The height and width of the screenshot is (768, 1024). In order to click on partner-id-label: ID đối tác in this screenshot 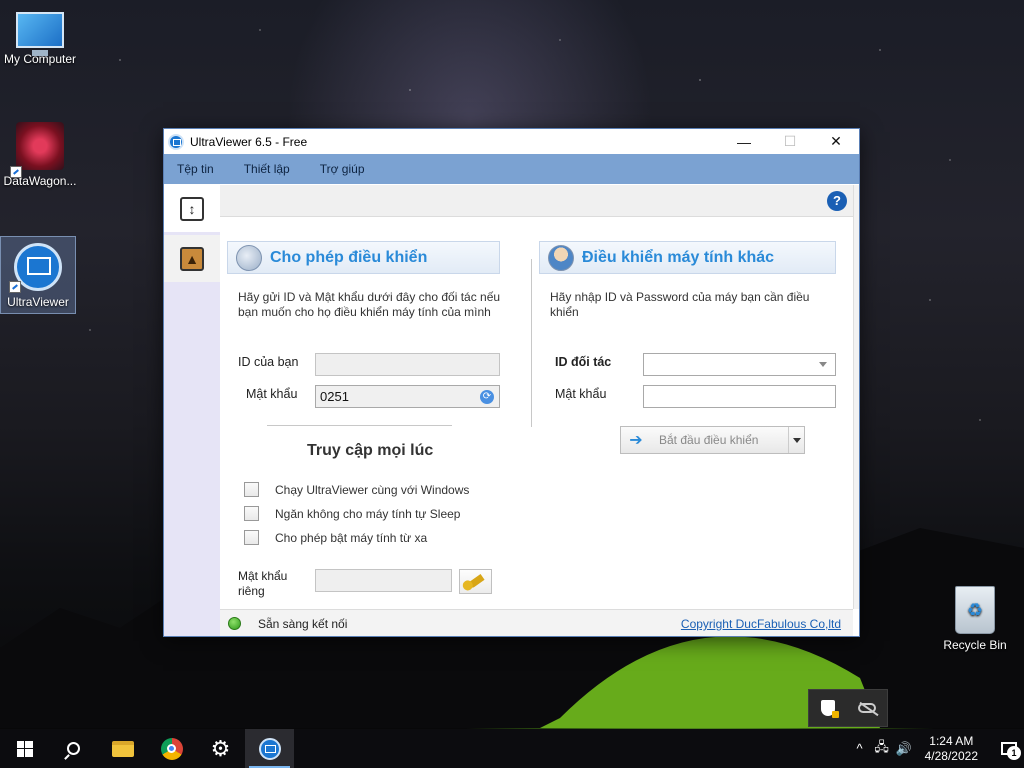, I will do `click(583, 362)`.